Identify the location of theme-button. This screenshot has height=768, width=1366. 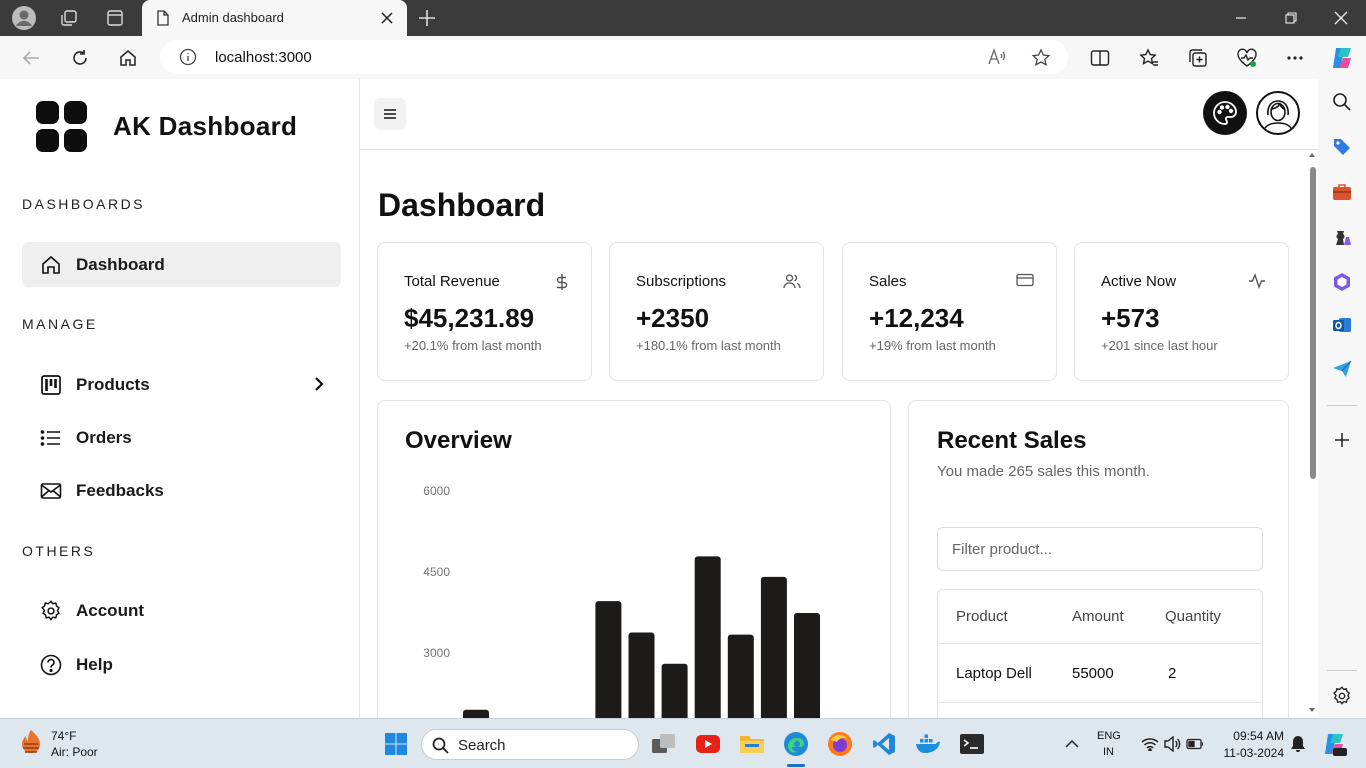
(1225, 113).